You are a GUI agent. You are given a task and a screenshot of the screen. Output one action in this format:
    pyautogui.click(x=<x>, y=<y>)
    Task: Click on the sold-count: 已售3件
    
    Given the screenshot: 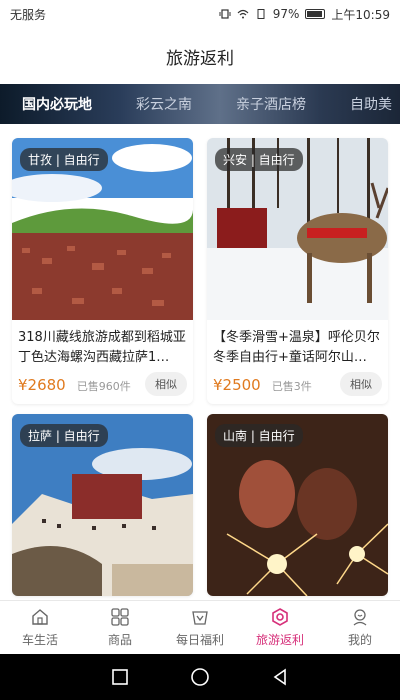 What is the action you would take?
    pyautogui.click(x=291, y=386)
    